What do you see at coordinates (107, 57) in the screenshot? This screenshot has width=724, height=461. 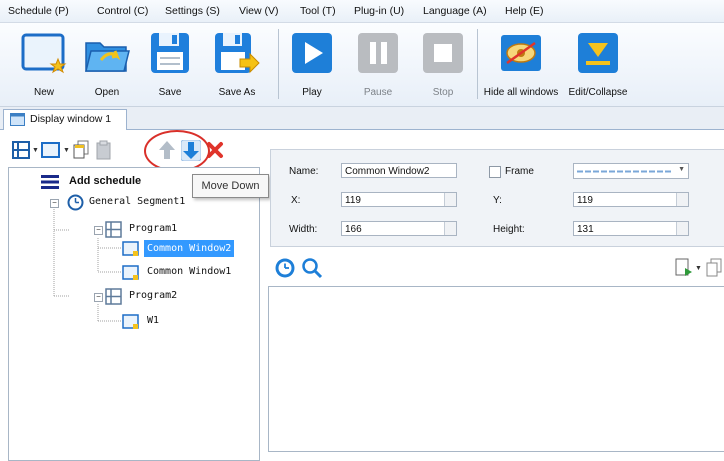 I see `open-folder-icon` at bounding box center [107, 57].